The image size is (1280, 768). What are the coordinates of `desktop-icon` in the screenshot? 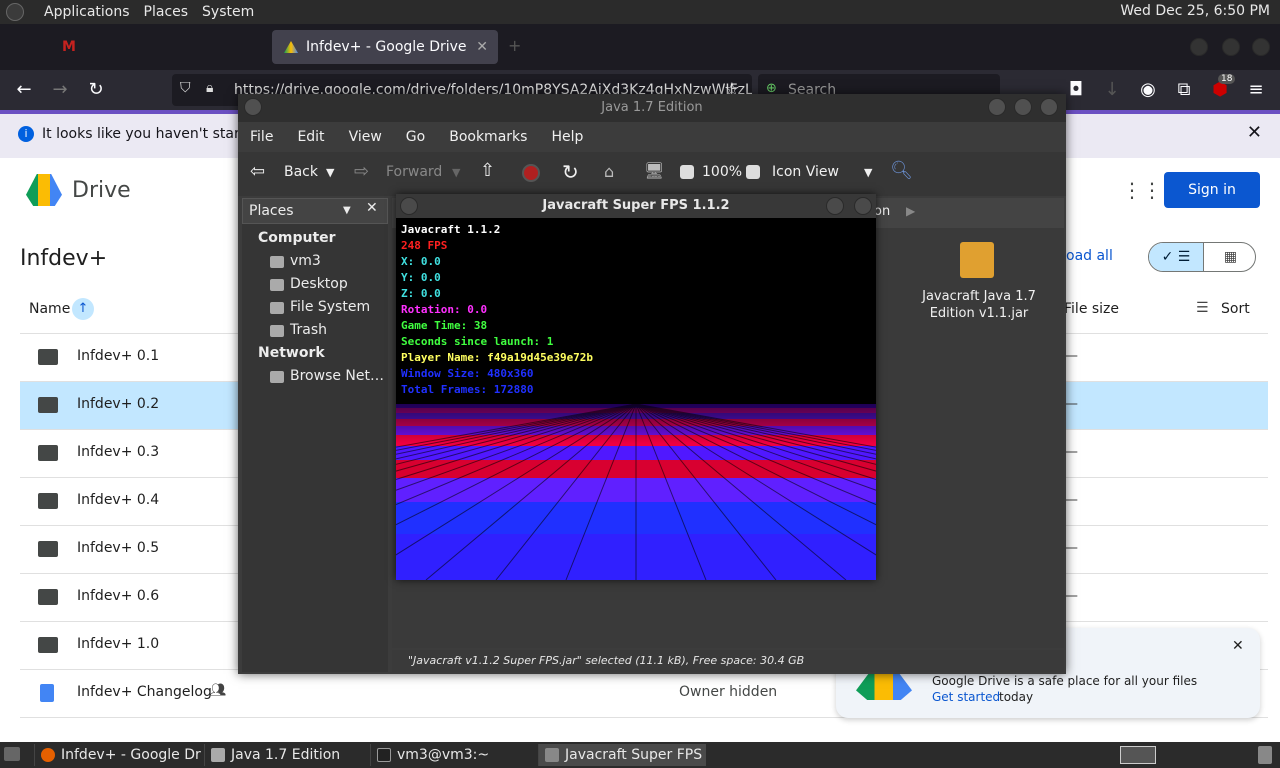 It's located at (277, 285).